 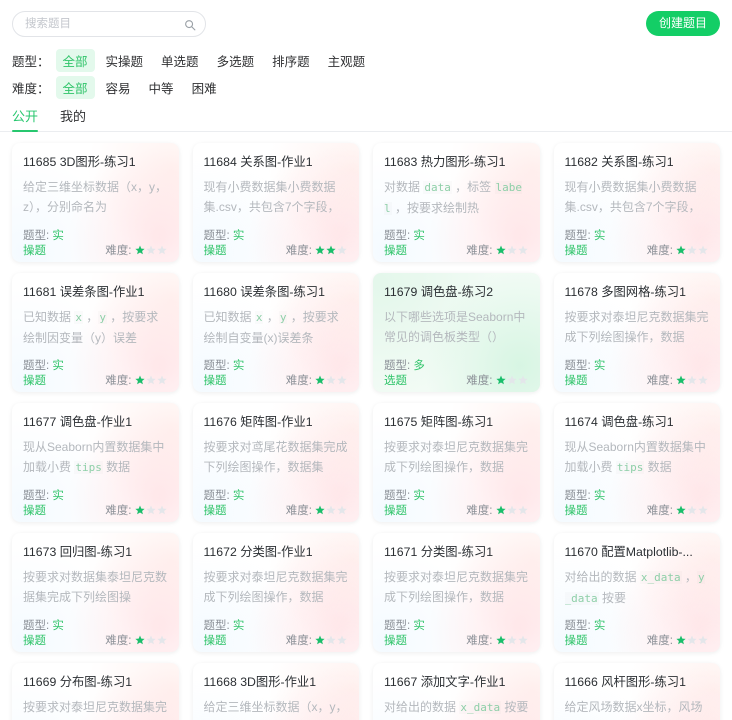 I want to click on search-input, so click(x=109, y=23).